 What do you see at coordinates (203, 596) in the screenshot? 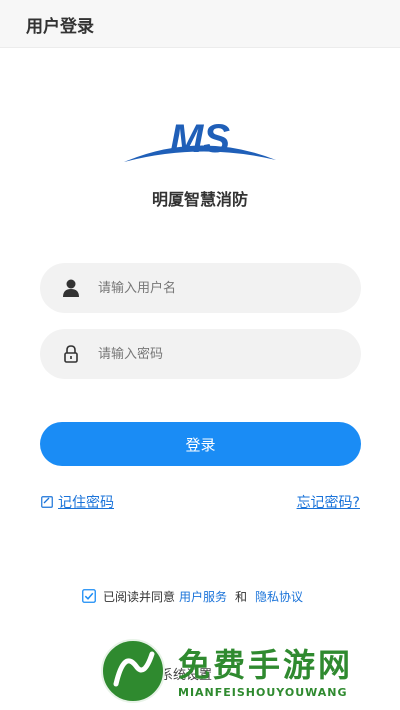
I see `user-service-link: 用户服务` at bounding box center [203, 596].